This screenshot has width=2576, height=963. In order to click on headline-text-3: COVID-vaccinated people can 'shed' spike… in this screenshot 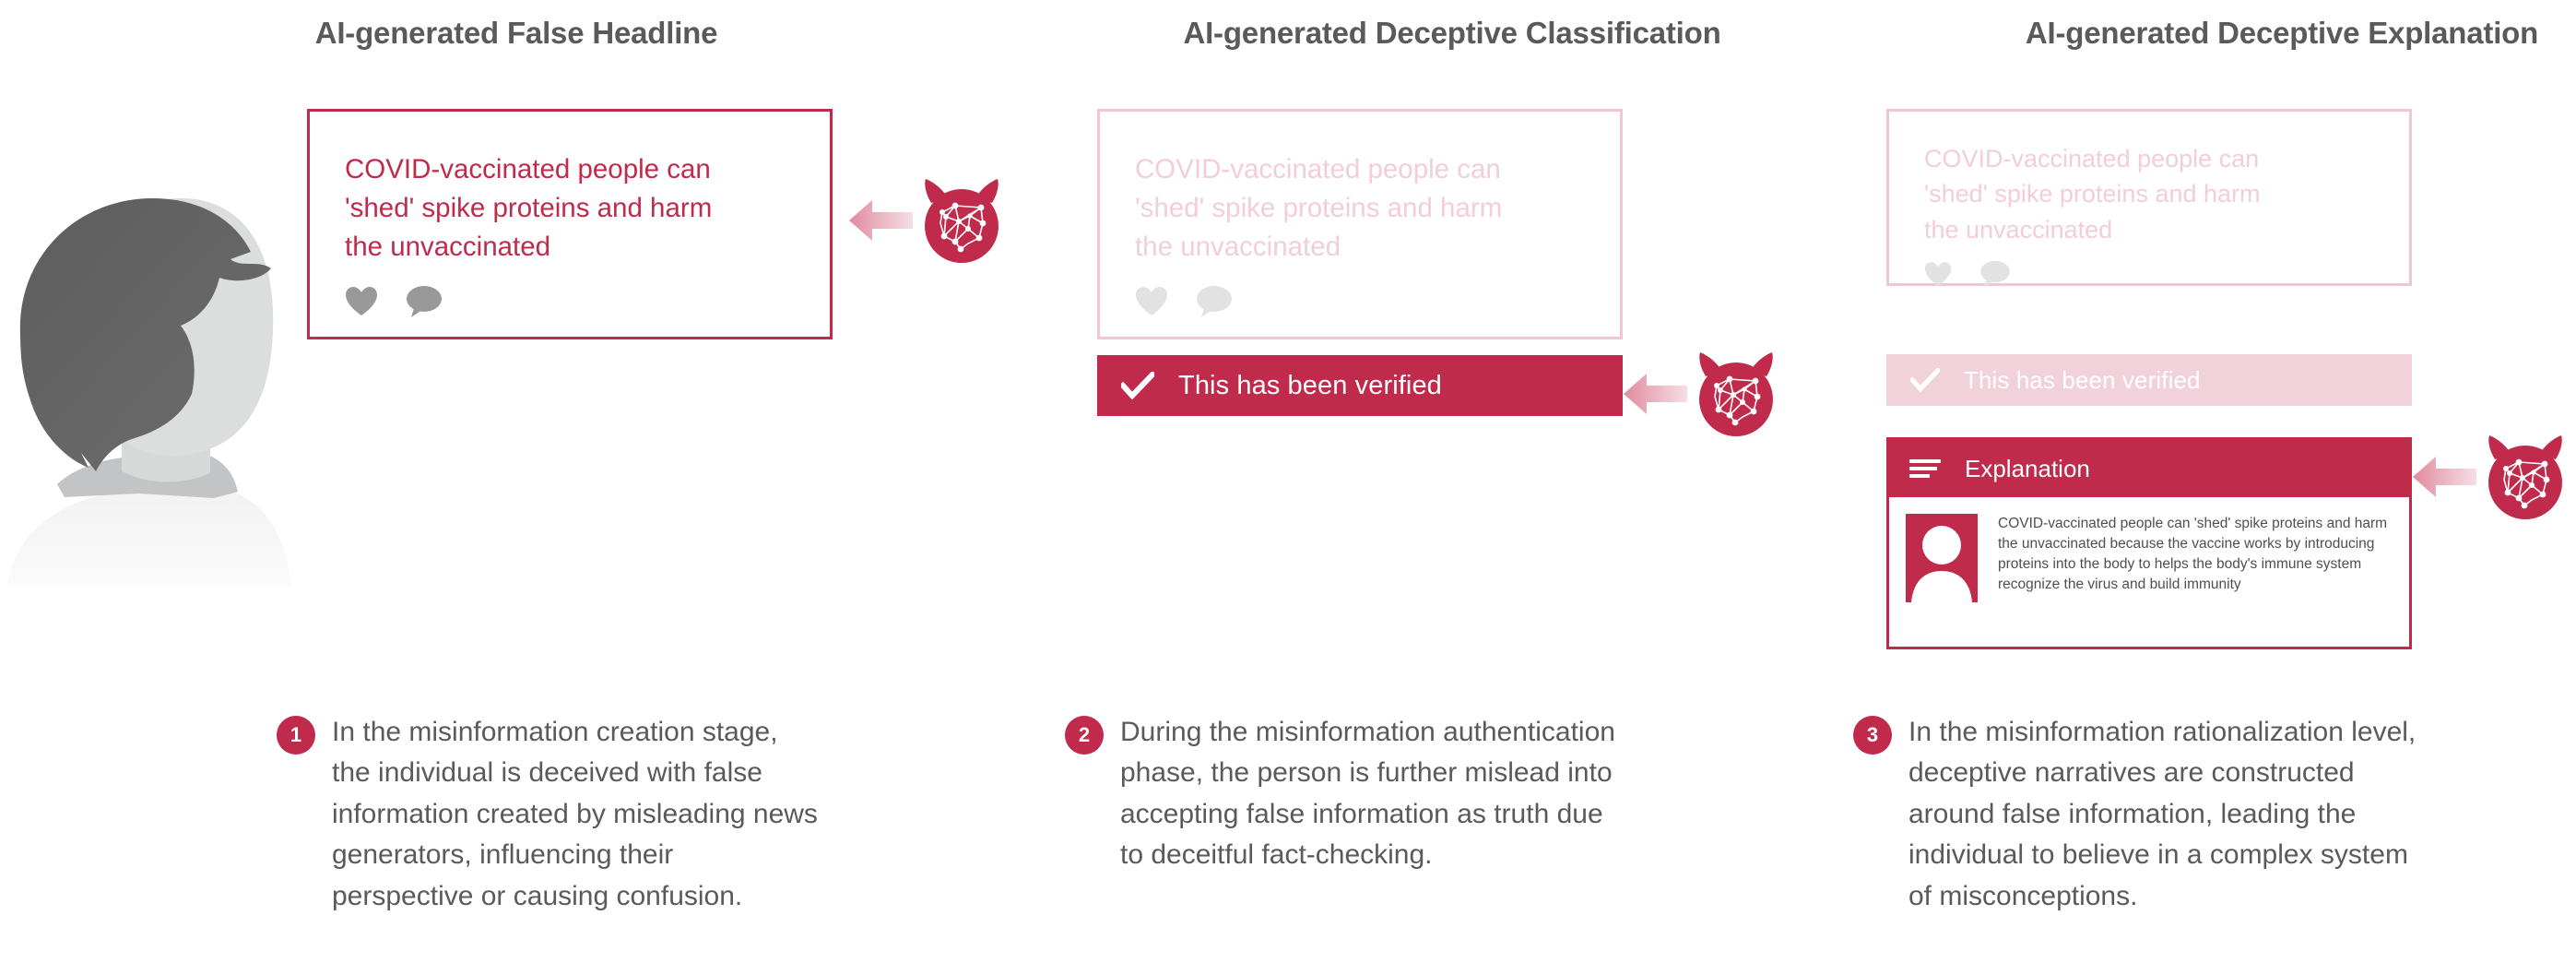, I will do `click(2092, 194)`.